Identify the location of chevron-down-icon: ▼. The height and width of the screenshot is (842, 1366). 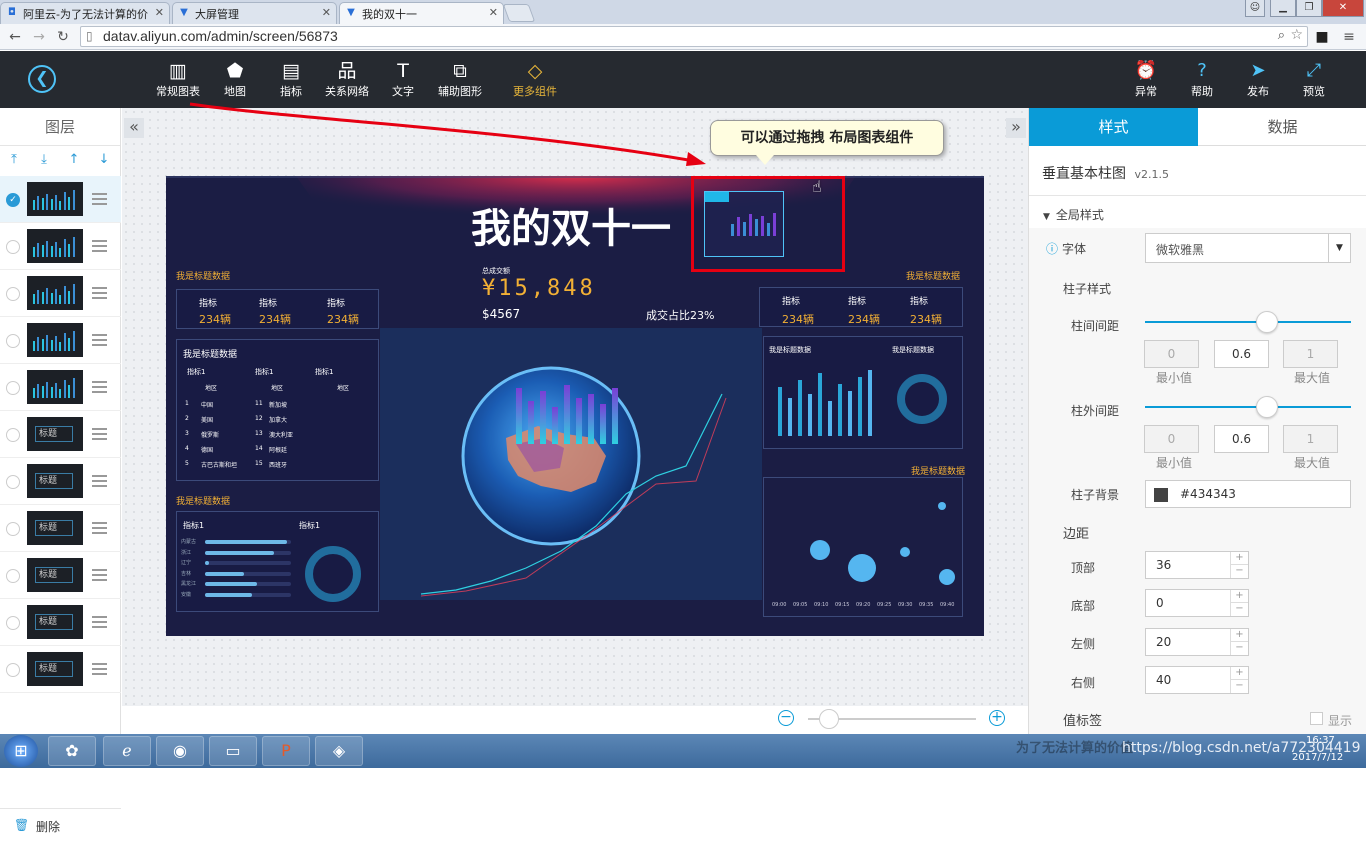
(1339, 248).